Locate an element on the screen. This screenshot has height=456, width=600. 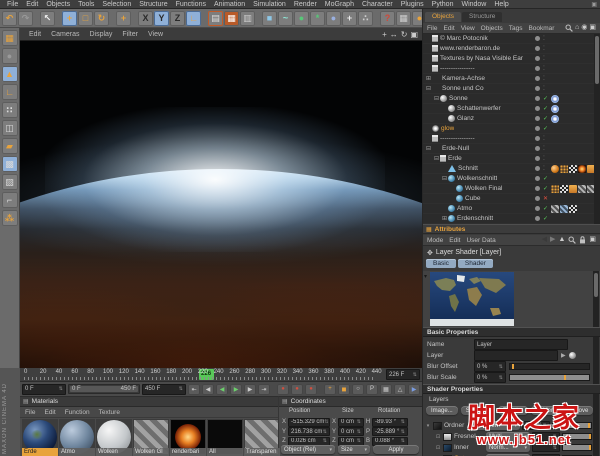
rotate-view-icon: ↻ is located at coordinates (404, 34).